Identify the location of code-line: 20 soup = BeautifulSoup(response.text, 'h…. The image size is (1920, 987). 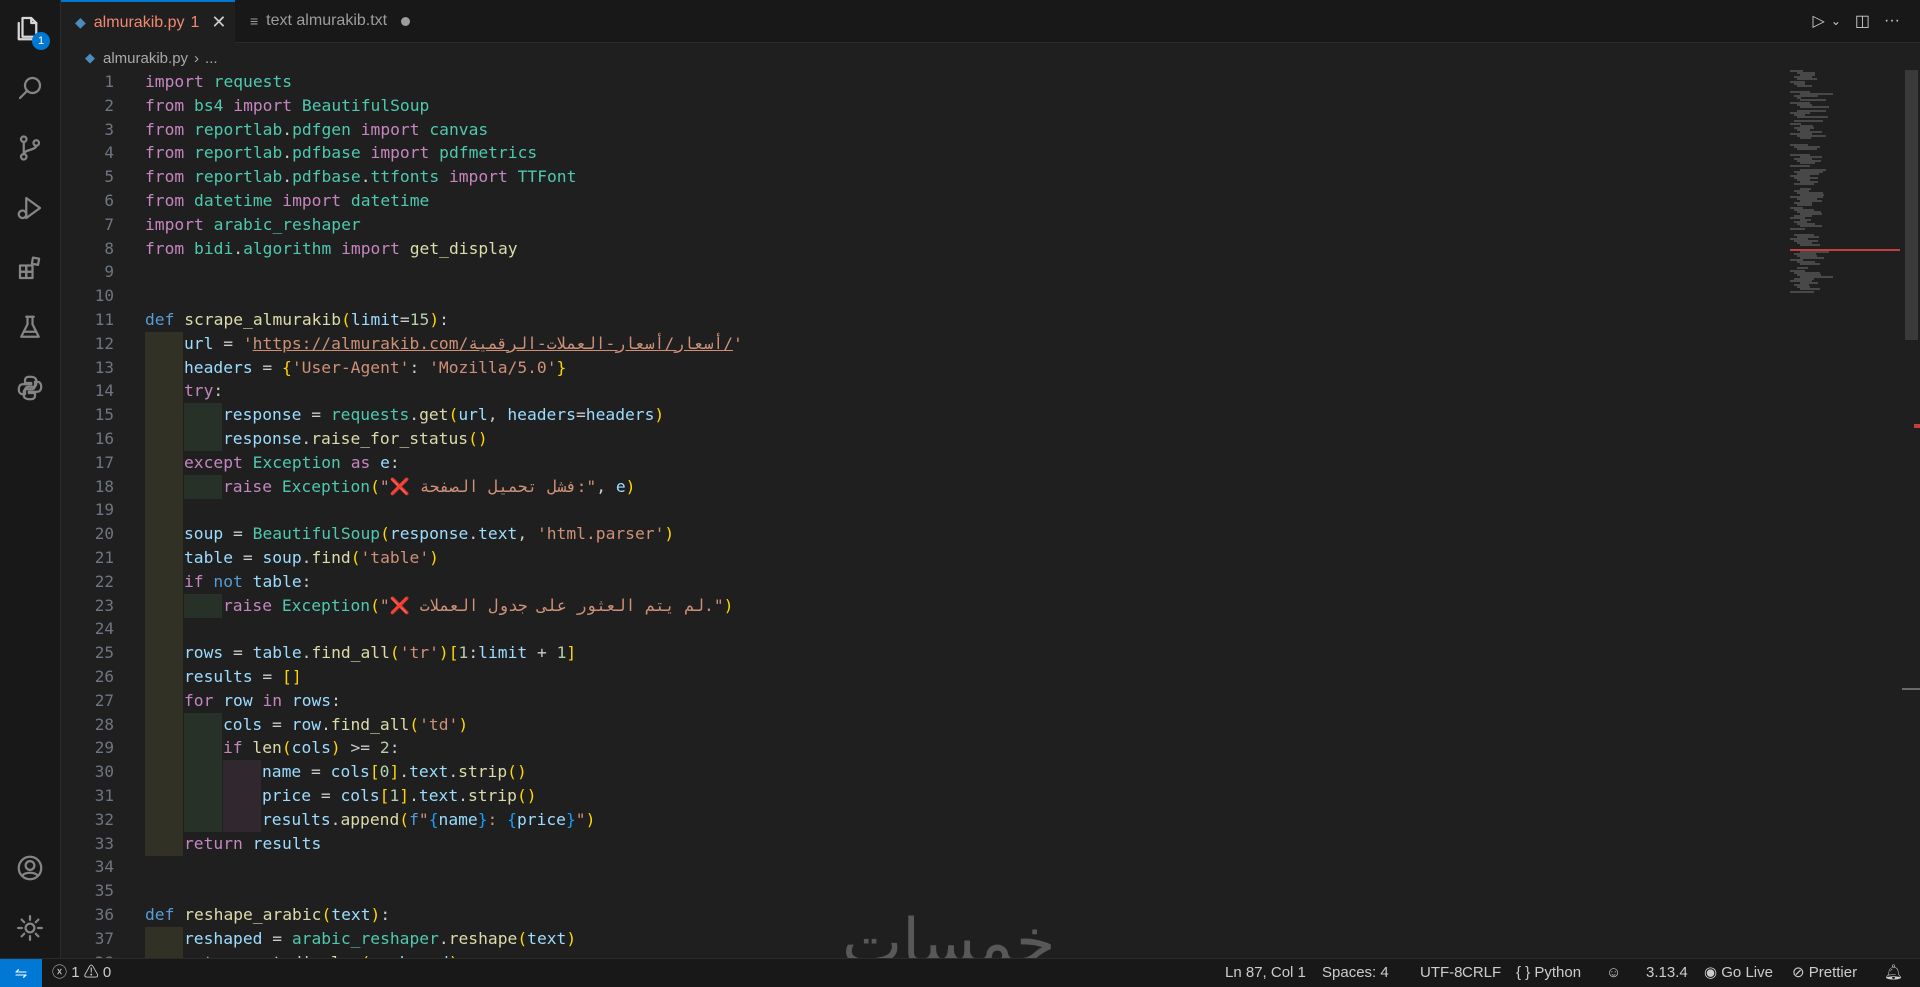
(921, 534).